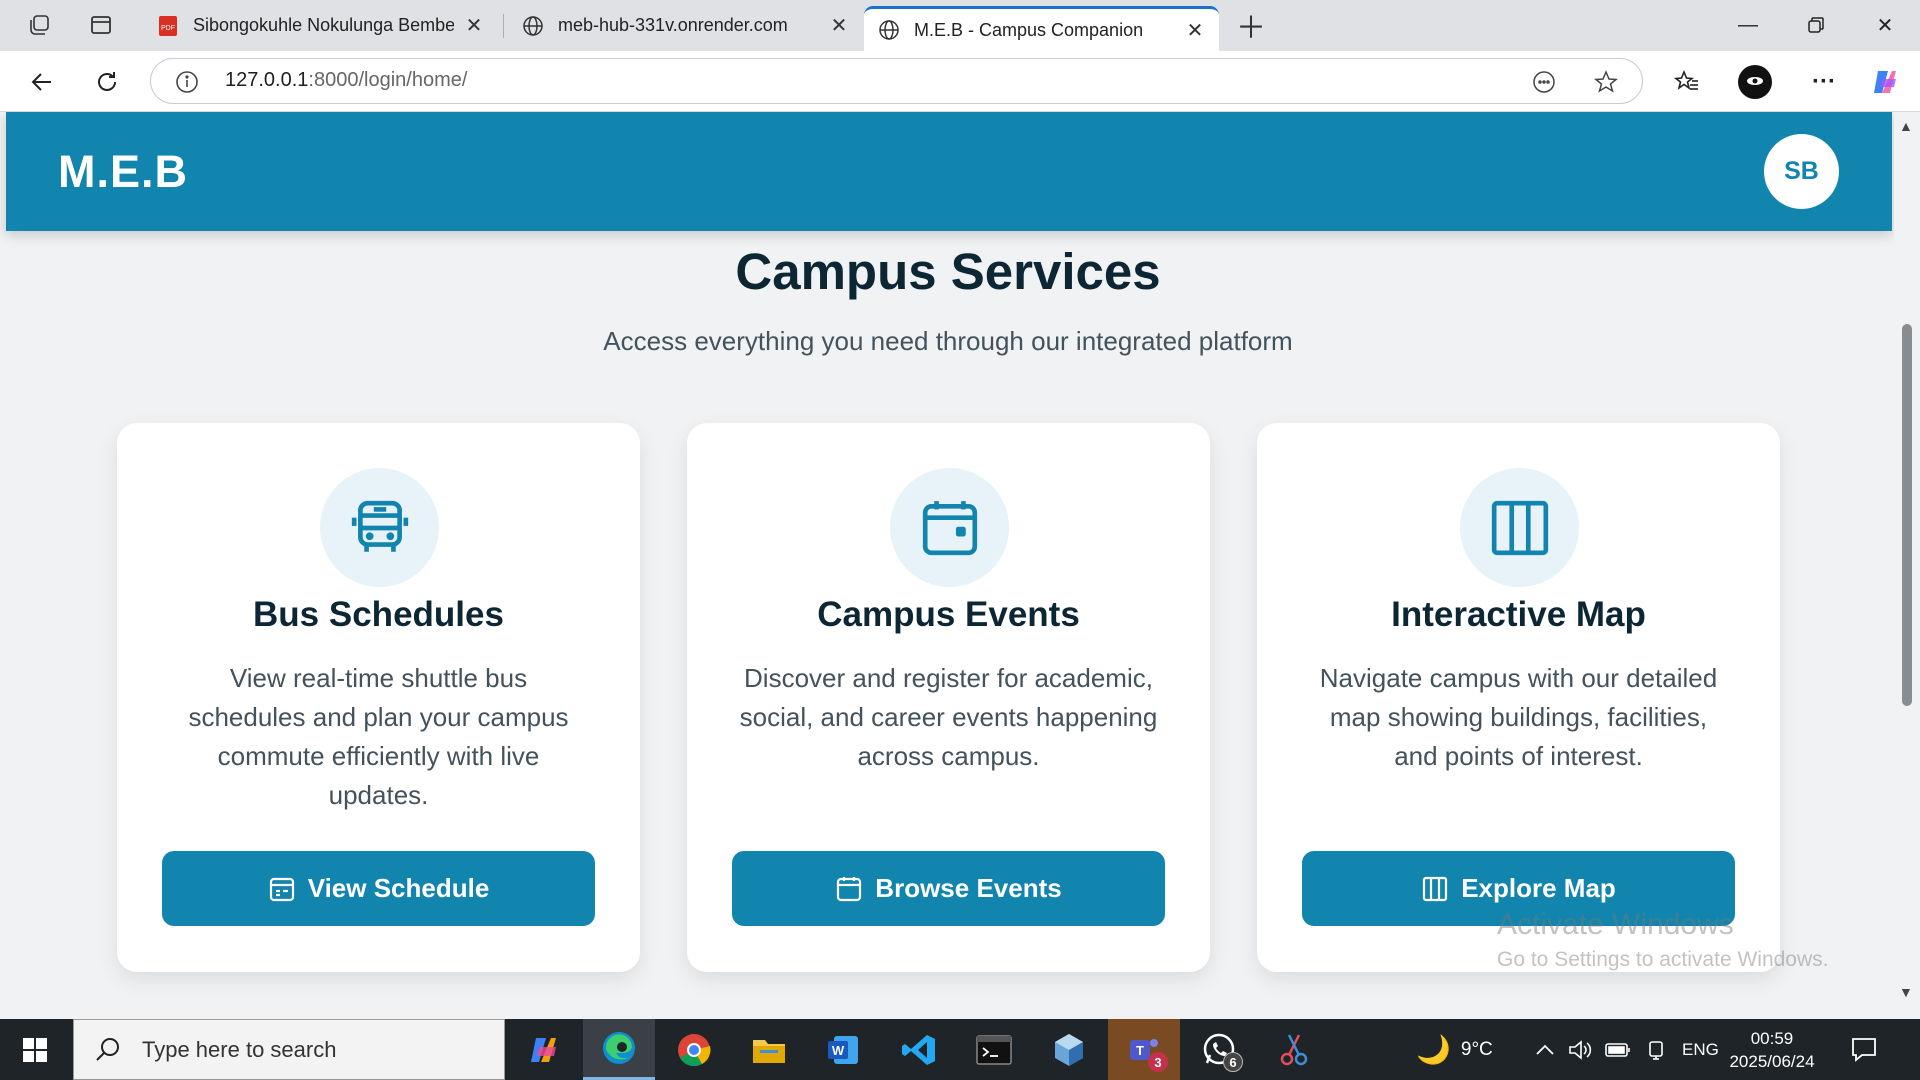 Image resolution: width=1920 pixels, height=1080 pixels. Describe the element at coordinates (948, 614) in the screenshot. I see `card-title: Campus Events` at that location.